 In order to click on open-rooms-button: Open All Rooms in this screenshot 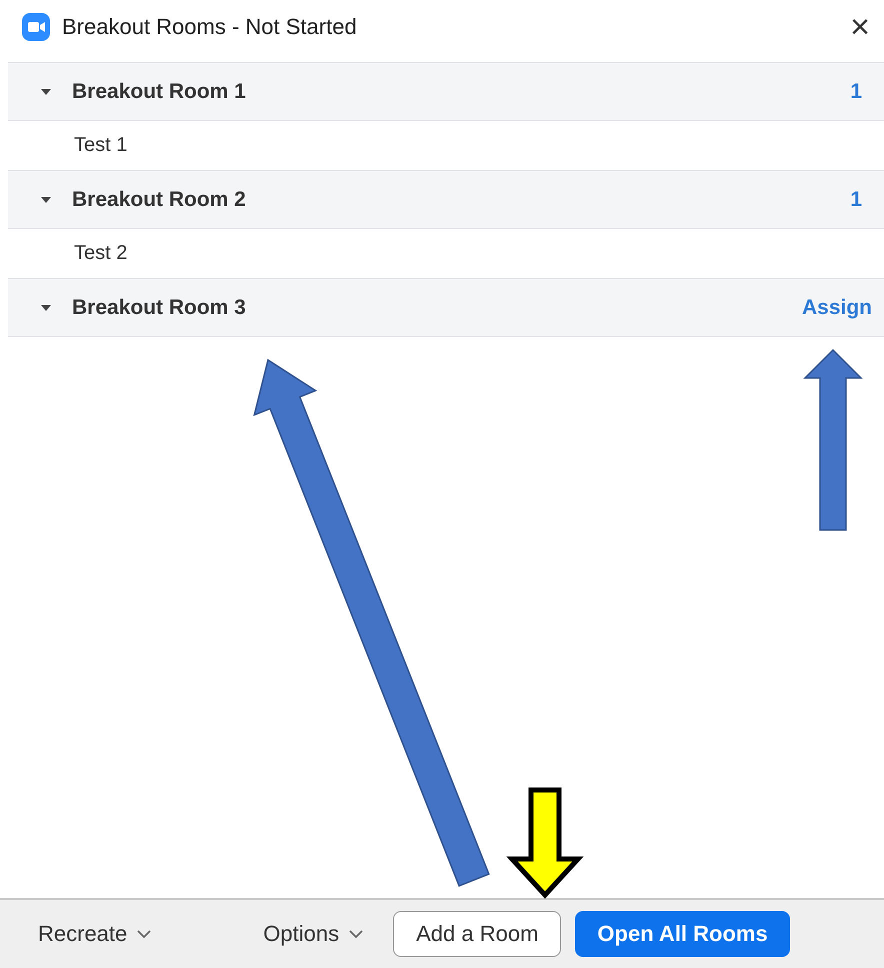, I will do `click(682, 934)`.